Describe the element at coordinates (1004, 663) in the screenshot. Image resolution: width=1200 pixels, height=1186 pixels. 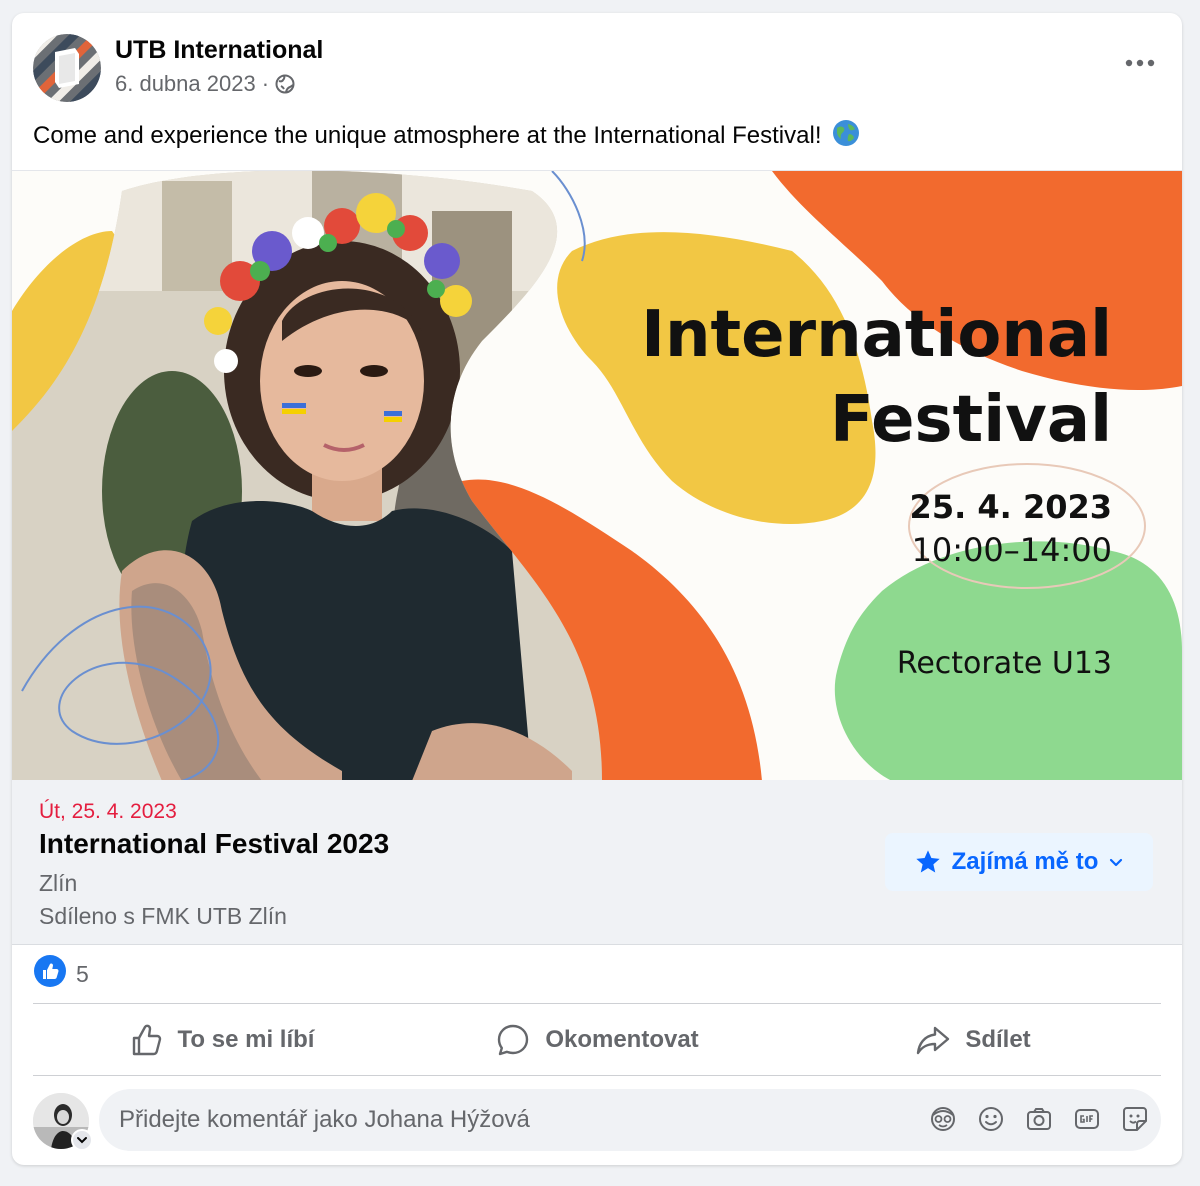
I see `image-place: Rectorate U13` at that location.